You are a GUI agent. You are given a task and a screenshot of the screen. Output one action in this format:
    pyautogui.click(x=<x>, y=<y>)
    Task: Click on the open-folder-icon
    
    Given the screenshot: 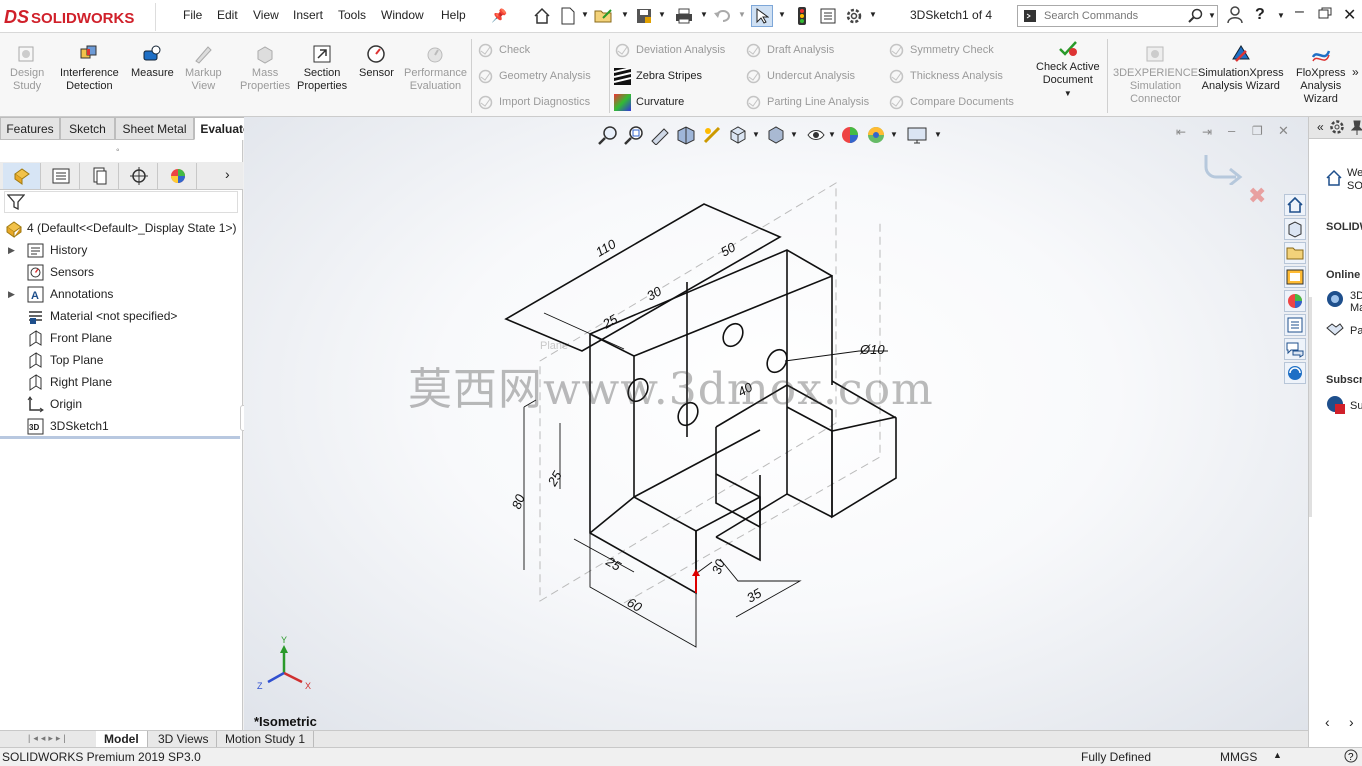 What is the action you would take?
    pyautogui.click(x=604, y=16)
    